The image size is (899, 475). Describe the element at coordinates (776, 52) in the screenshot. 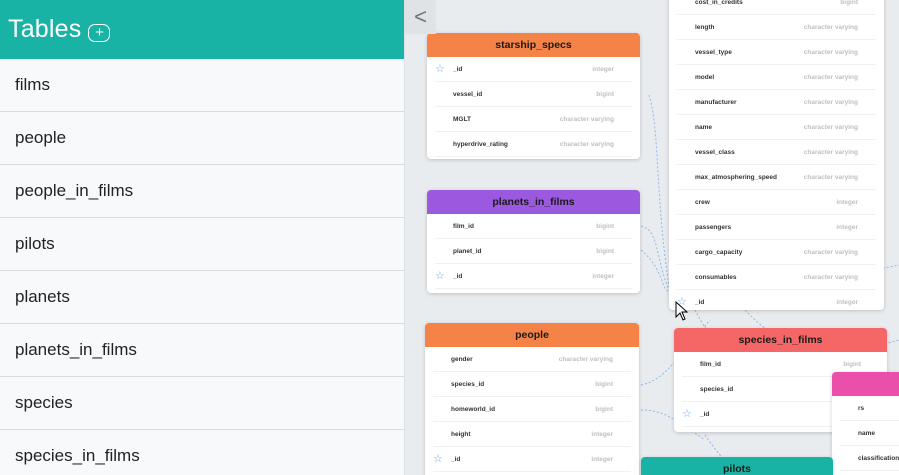

I see `table-field-row: vessel_type character varying` at that location.